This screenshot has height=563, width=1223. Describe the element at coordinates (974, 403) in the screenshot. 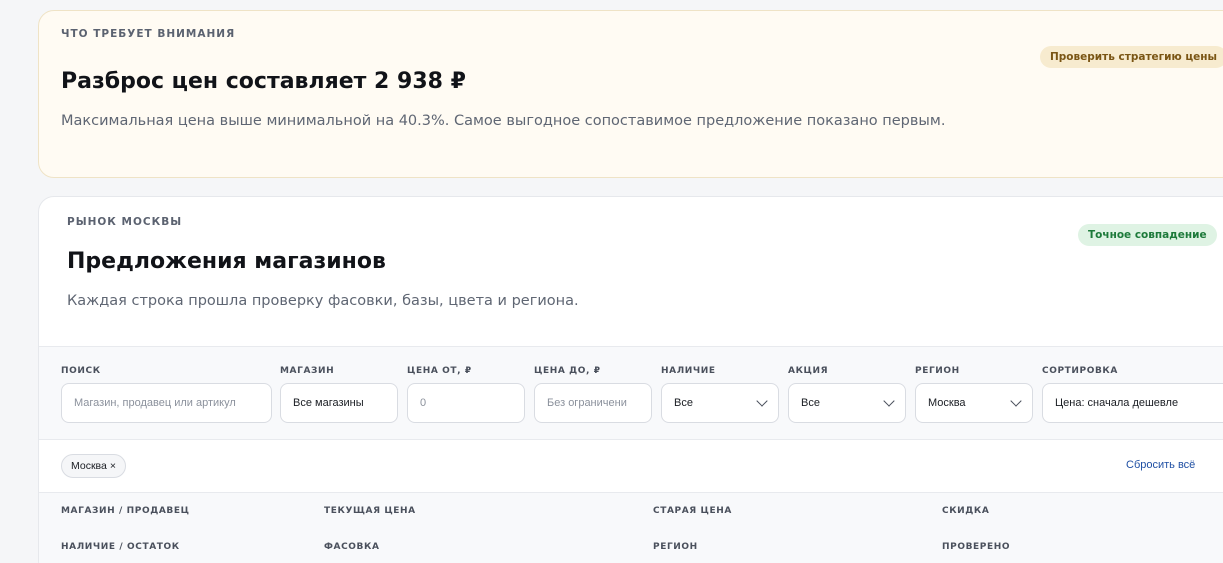

I see `region-select: Москва` at that location.